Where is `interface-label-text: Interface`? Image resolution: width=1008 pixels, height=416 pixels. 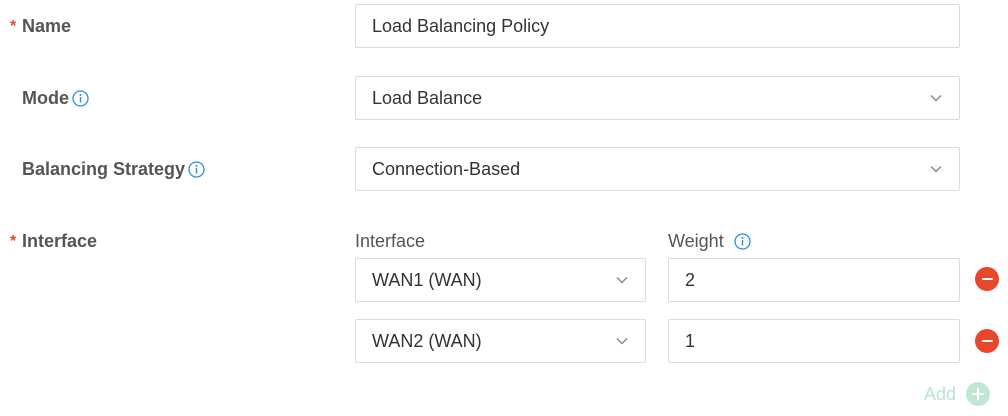
interface-label-text: Interface is located at coordinates (60, 240).